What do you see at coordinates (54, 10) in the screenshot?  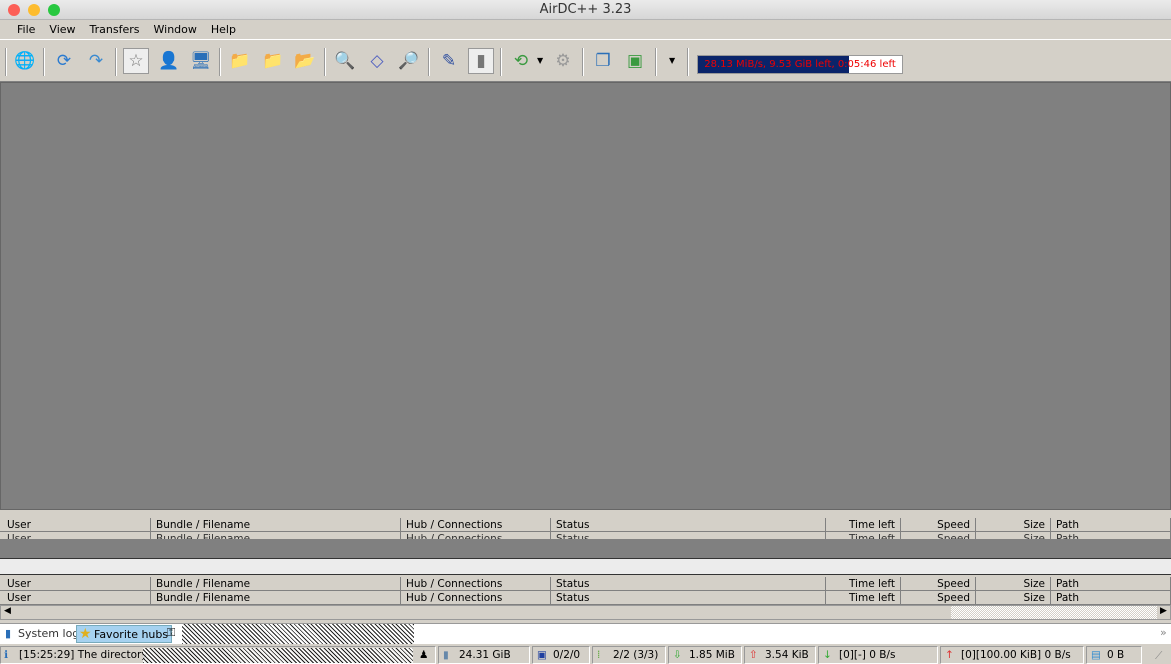 I see `zoom-button` at bounding box center [54, 10].